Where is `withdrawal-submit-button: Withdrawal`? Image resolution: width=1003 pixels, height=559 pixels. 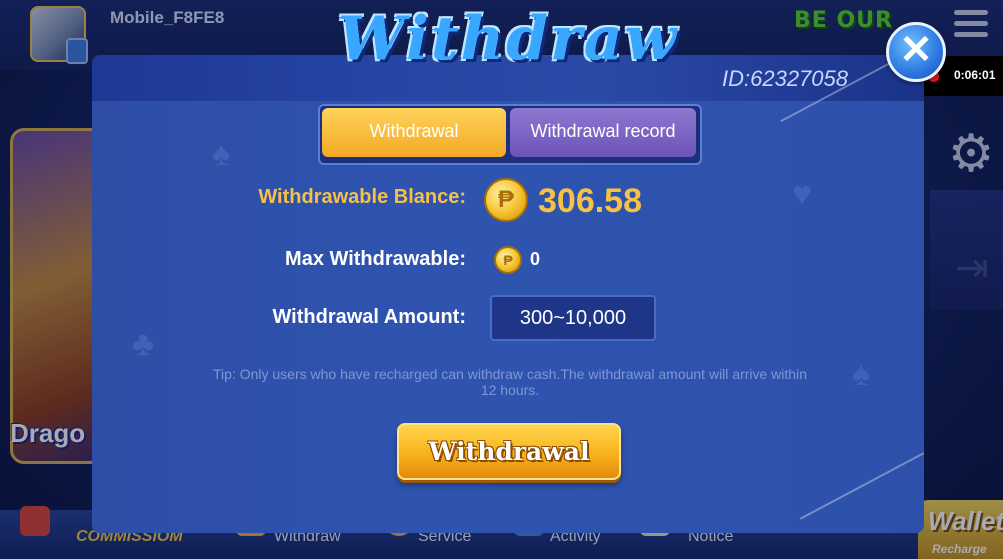 withdrawal-submit-button: Withdrawal is located at coordinates (509, 451).